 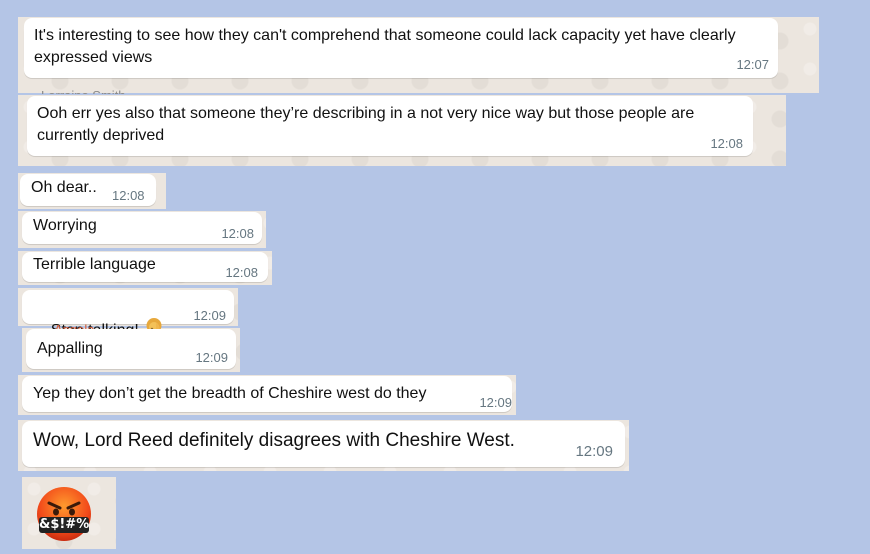 I want to click on message-text: Oh dear.., so click(x=64, y=187).